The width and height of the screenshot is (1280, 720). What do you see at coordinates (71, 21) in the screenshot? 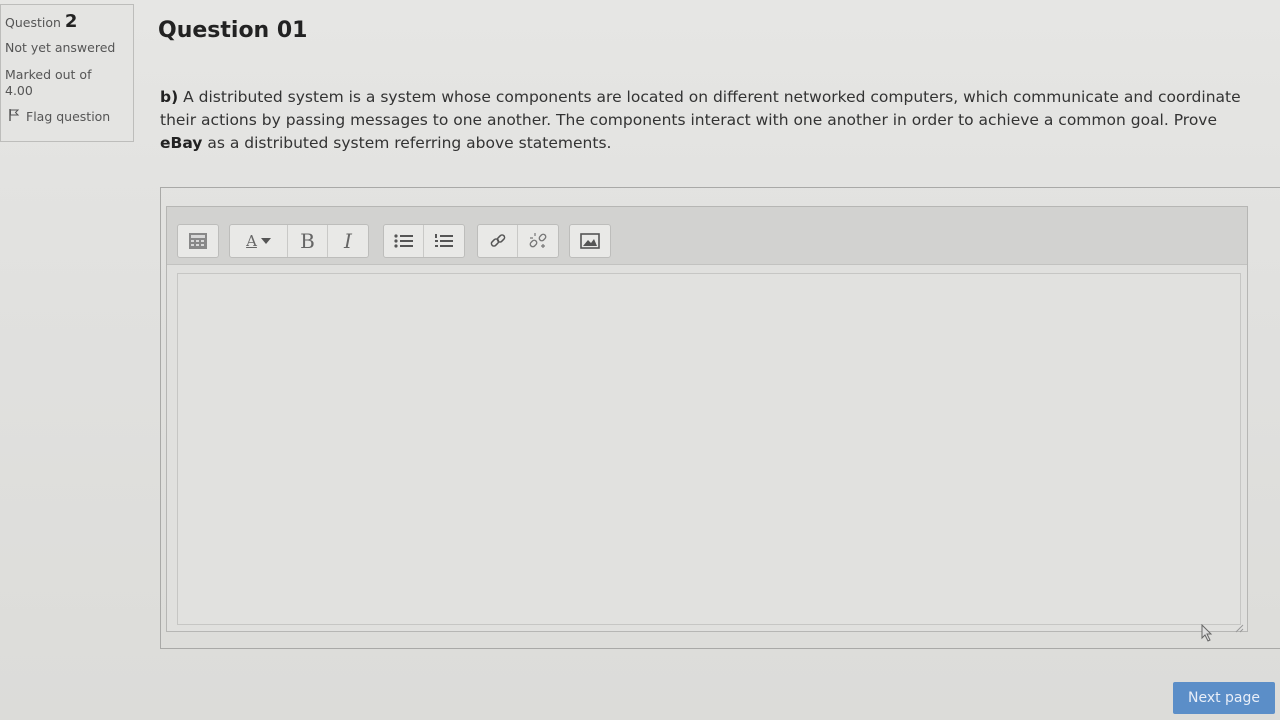
I see `question-number-value: 2` at bounding box center [71, 21].